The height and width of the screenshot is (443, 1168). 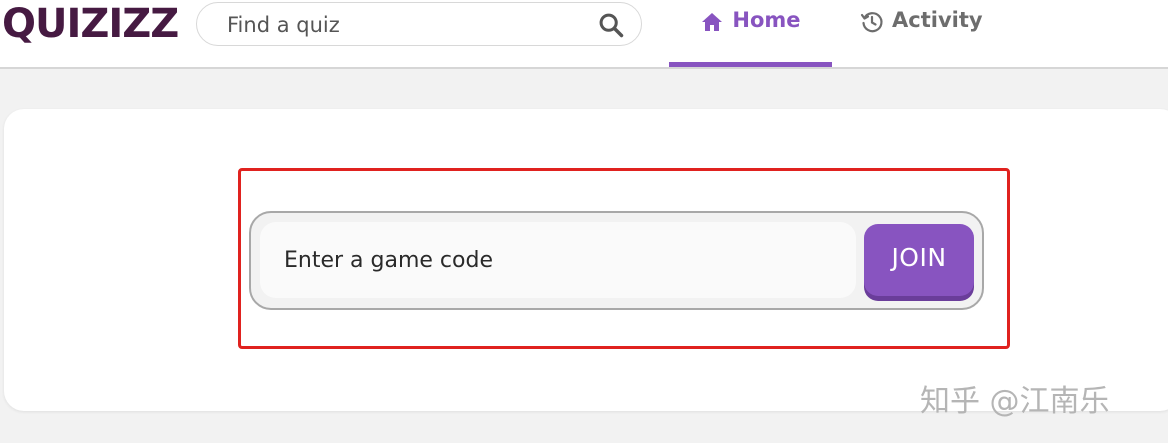 What do you see at coordinates (407, 25) in the screenshot?
I see `search-input` at bounding box center [407, 25].